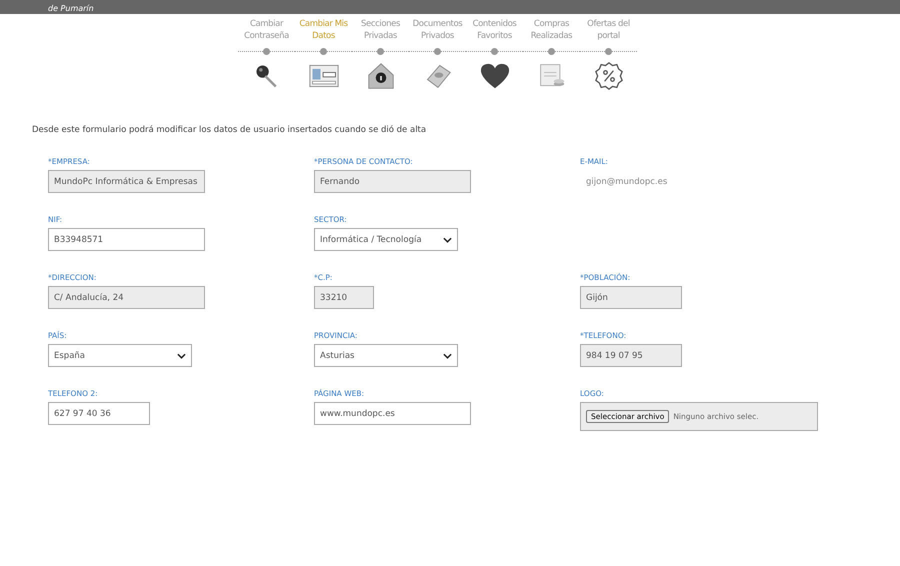 The image size is (900, 566). I want to click on readonly-field: Gijón, so click(631, 297).